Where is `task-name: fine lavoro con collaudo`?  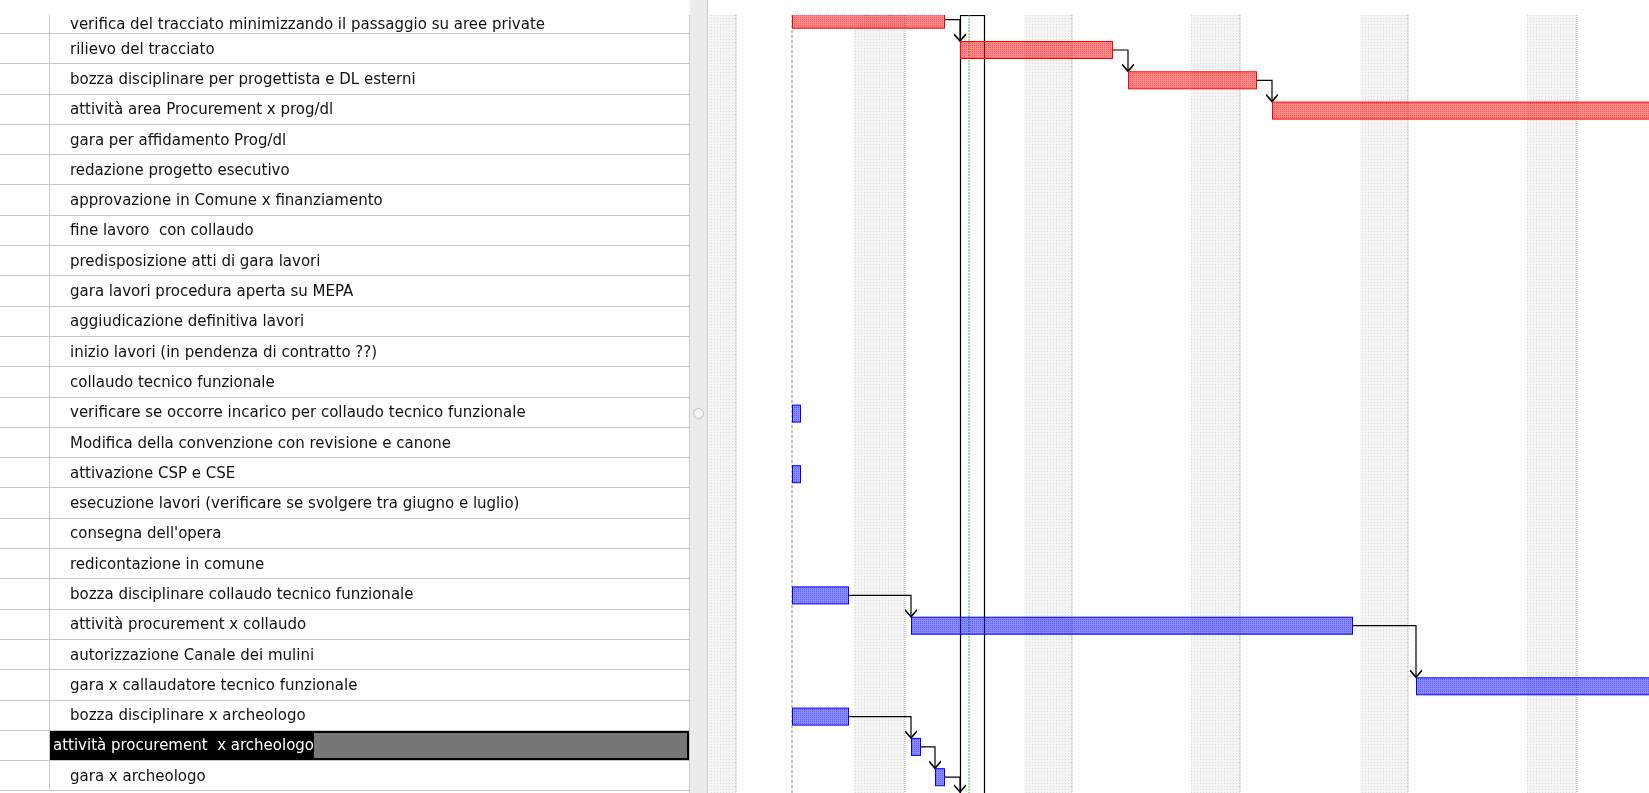
task-name: fine lavoro con collaudo is located at coordinates (369, 230).